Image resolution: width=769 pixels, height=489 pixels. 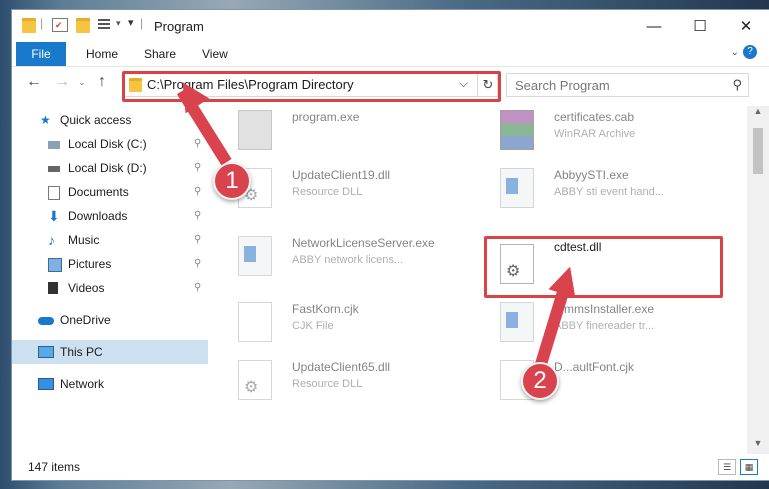 I want to click on minimize-button: —, so click(x=654, y=26).